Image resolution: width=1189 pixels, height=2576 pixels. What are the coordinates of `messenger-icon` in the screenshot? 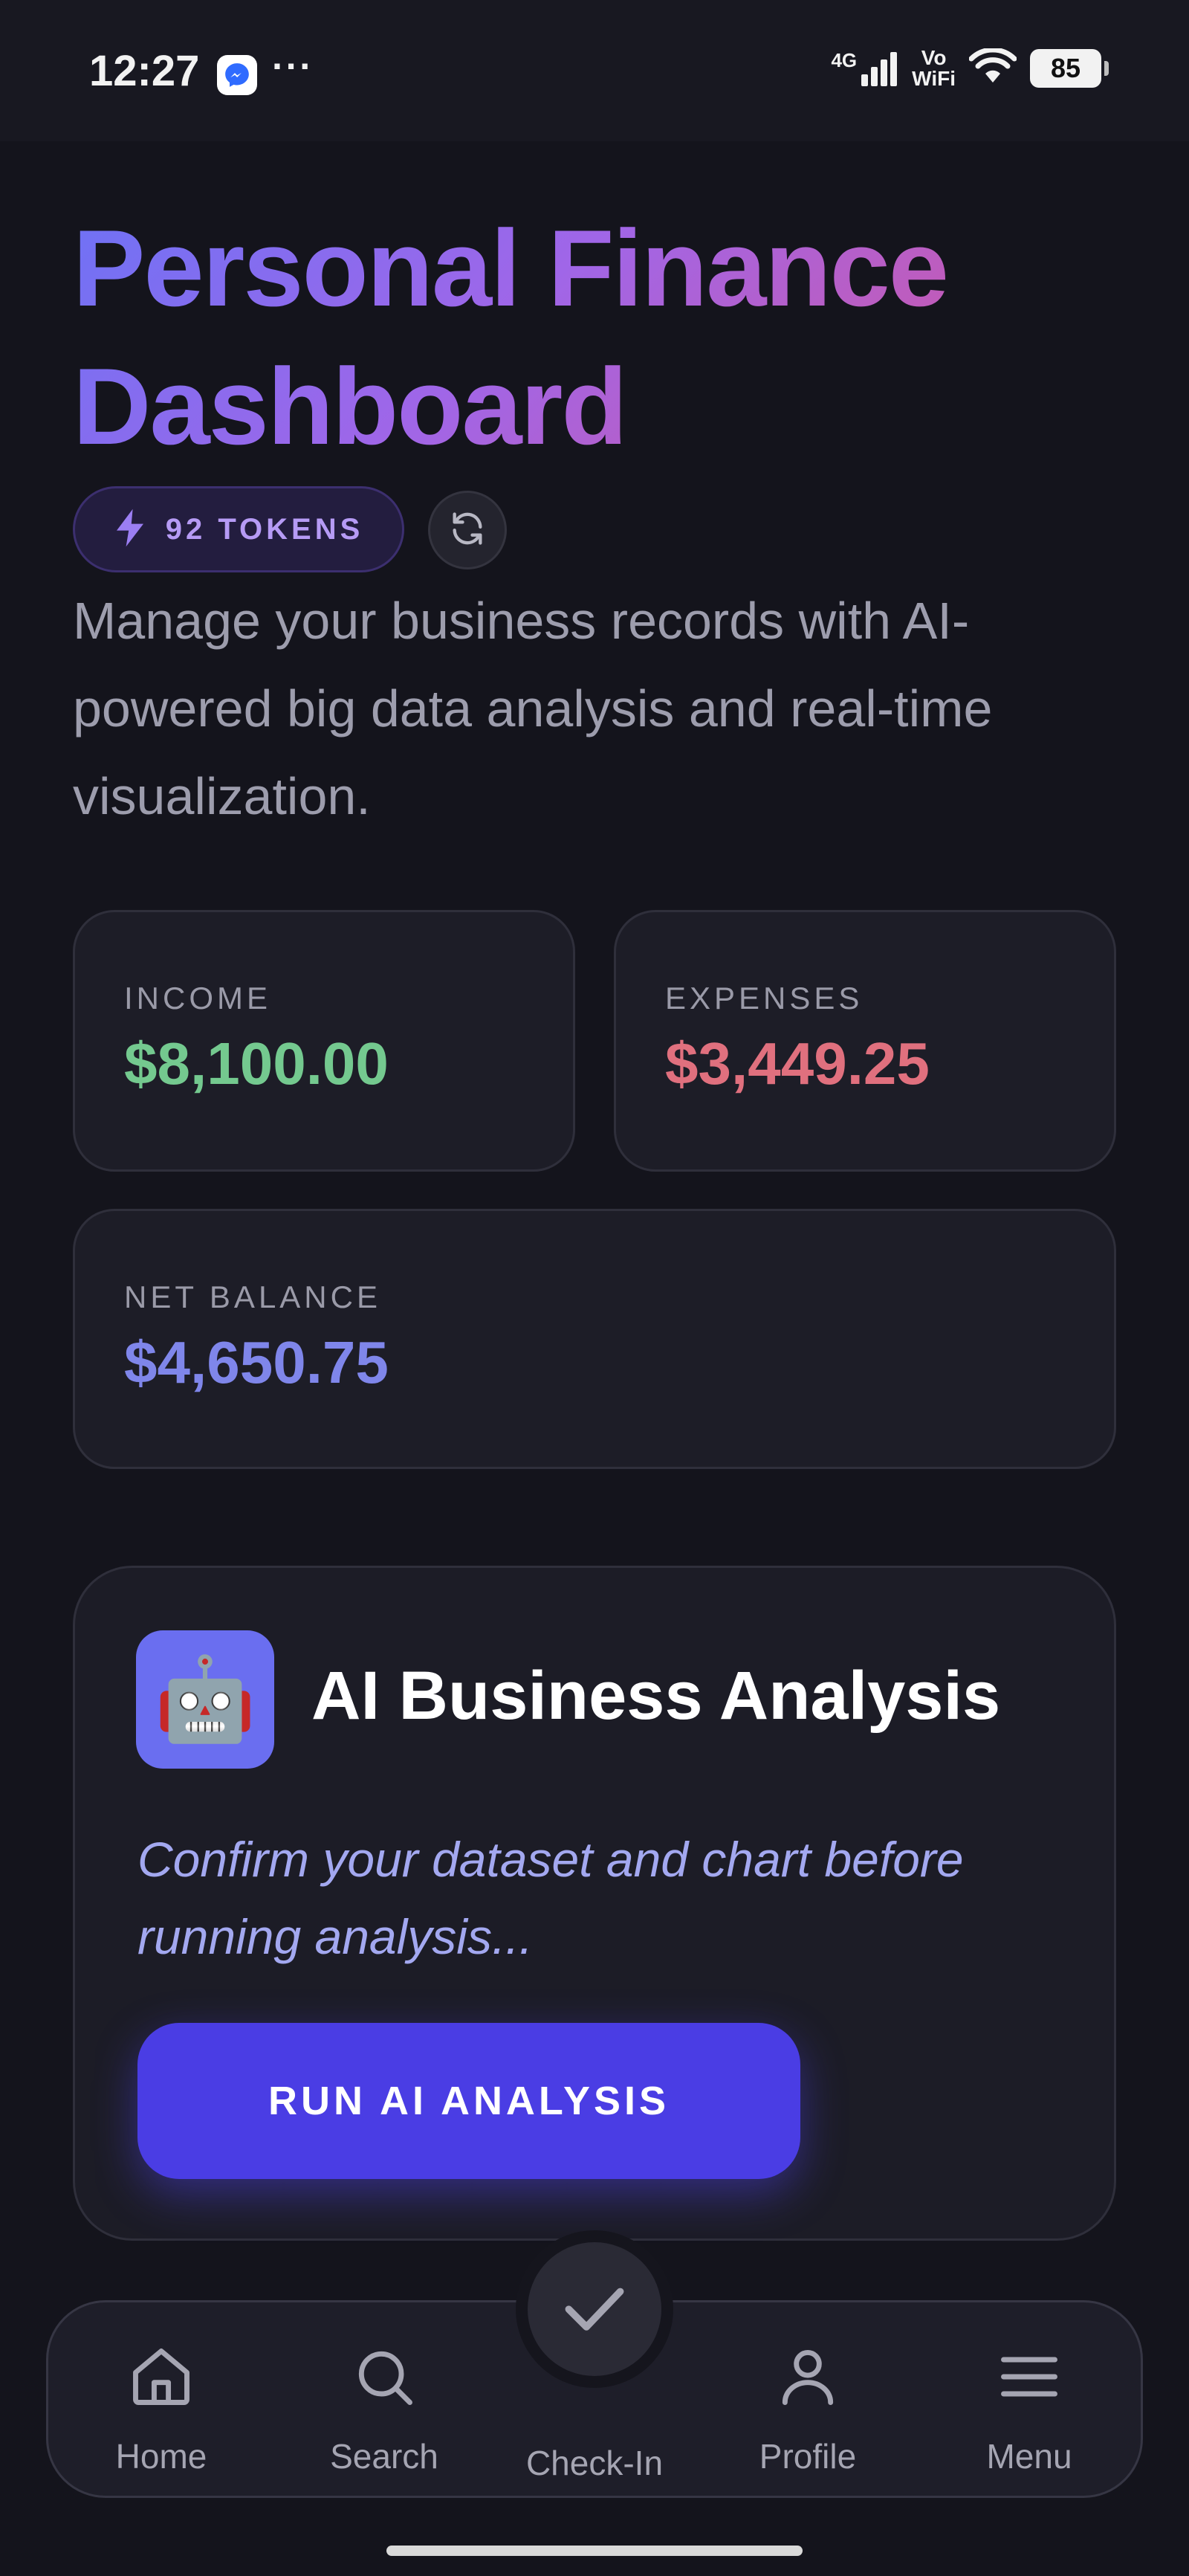 It's located at (237, 75).